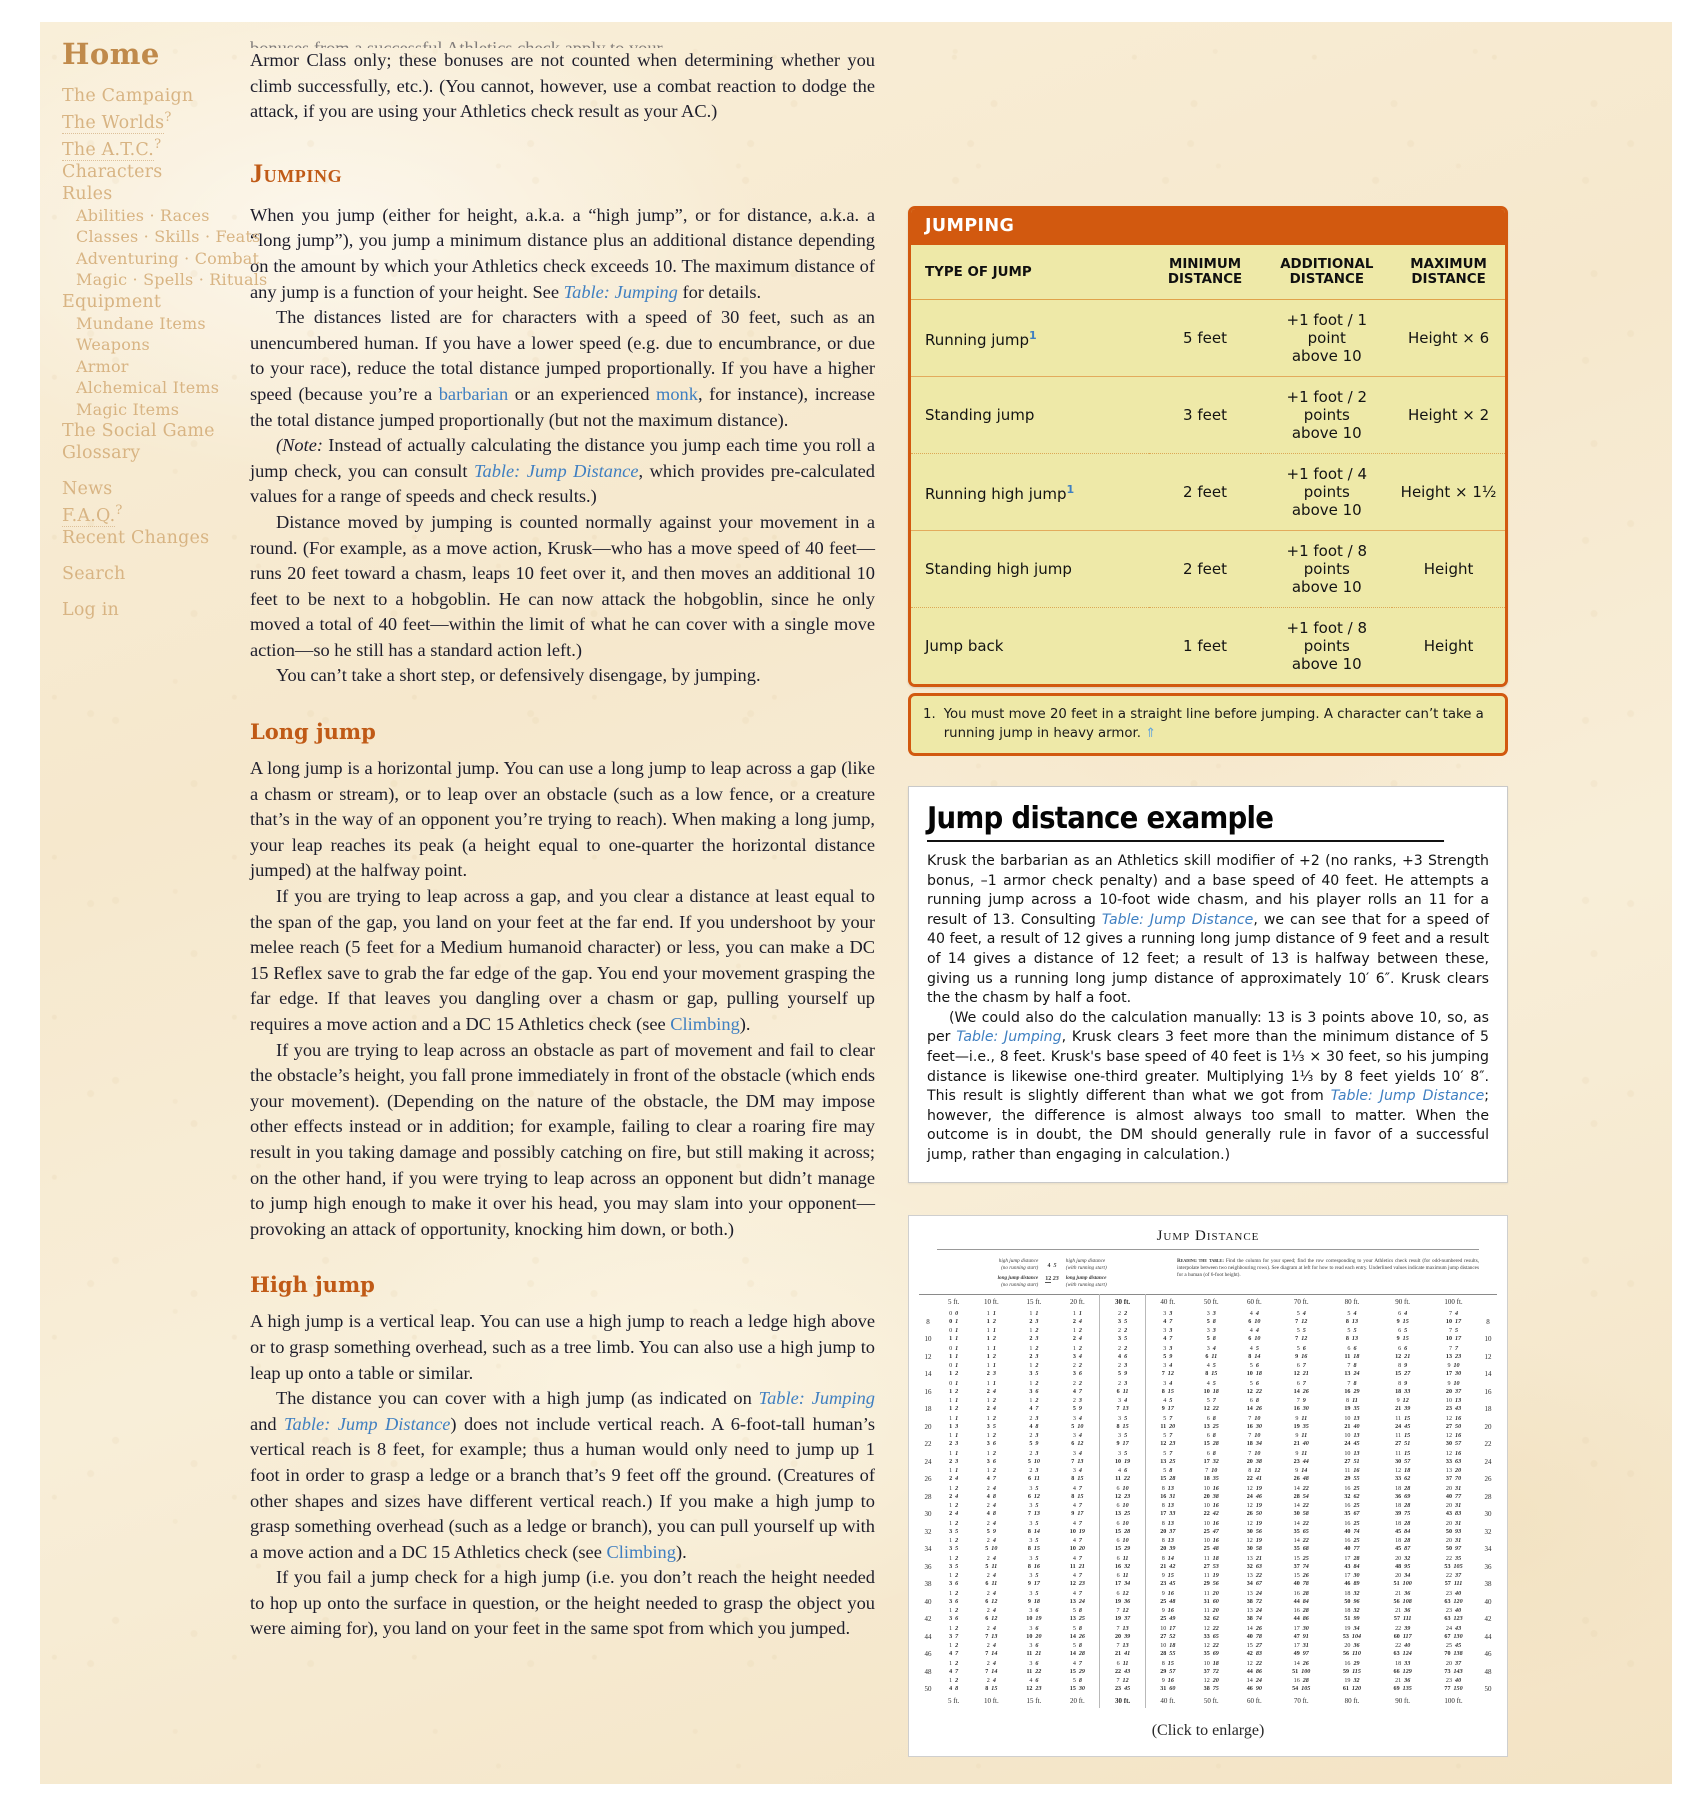  I want to click on link-table-jumping: Table: Jumping, so click(621, 292).